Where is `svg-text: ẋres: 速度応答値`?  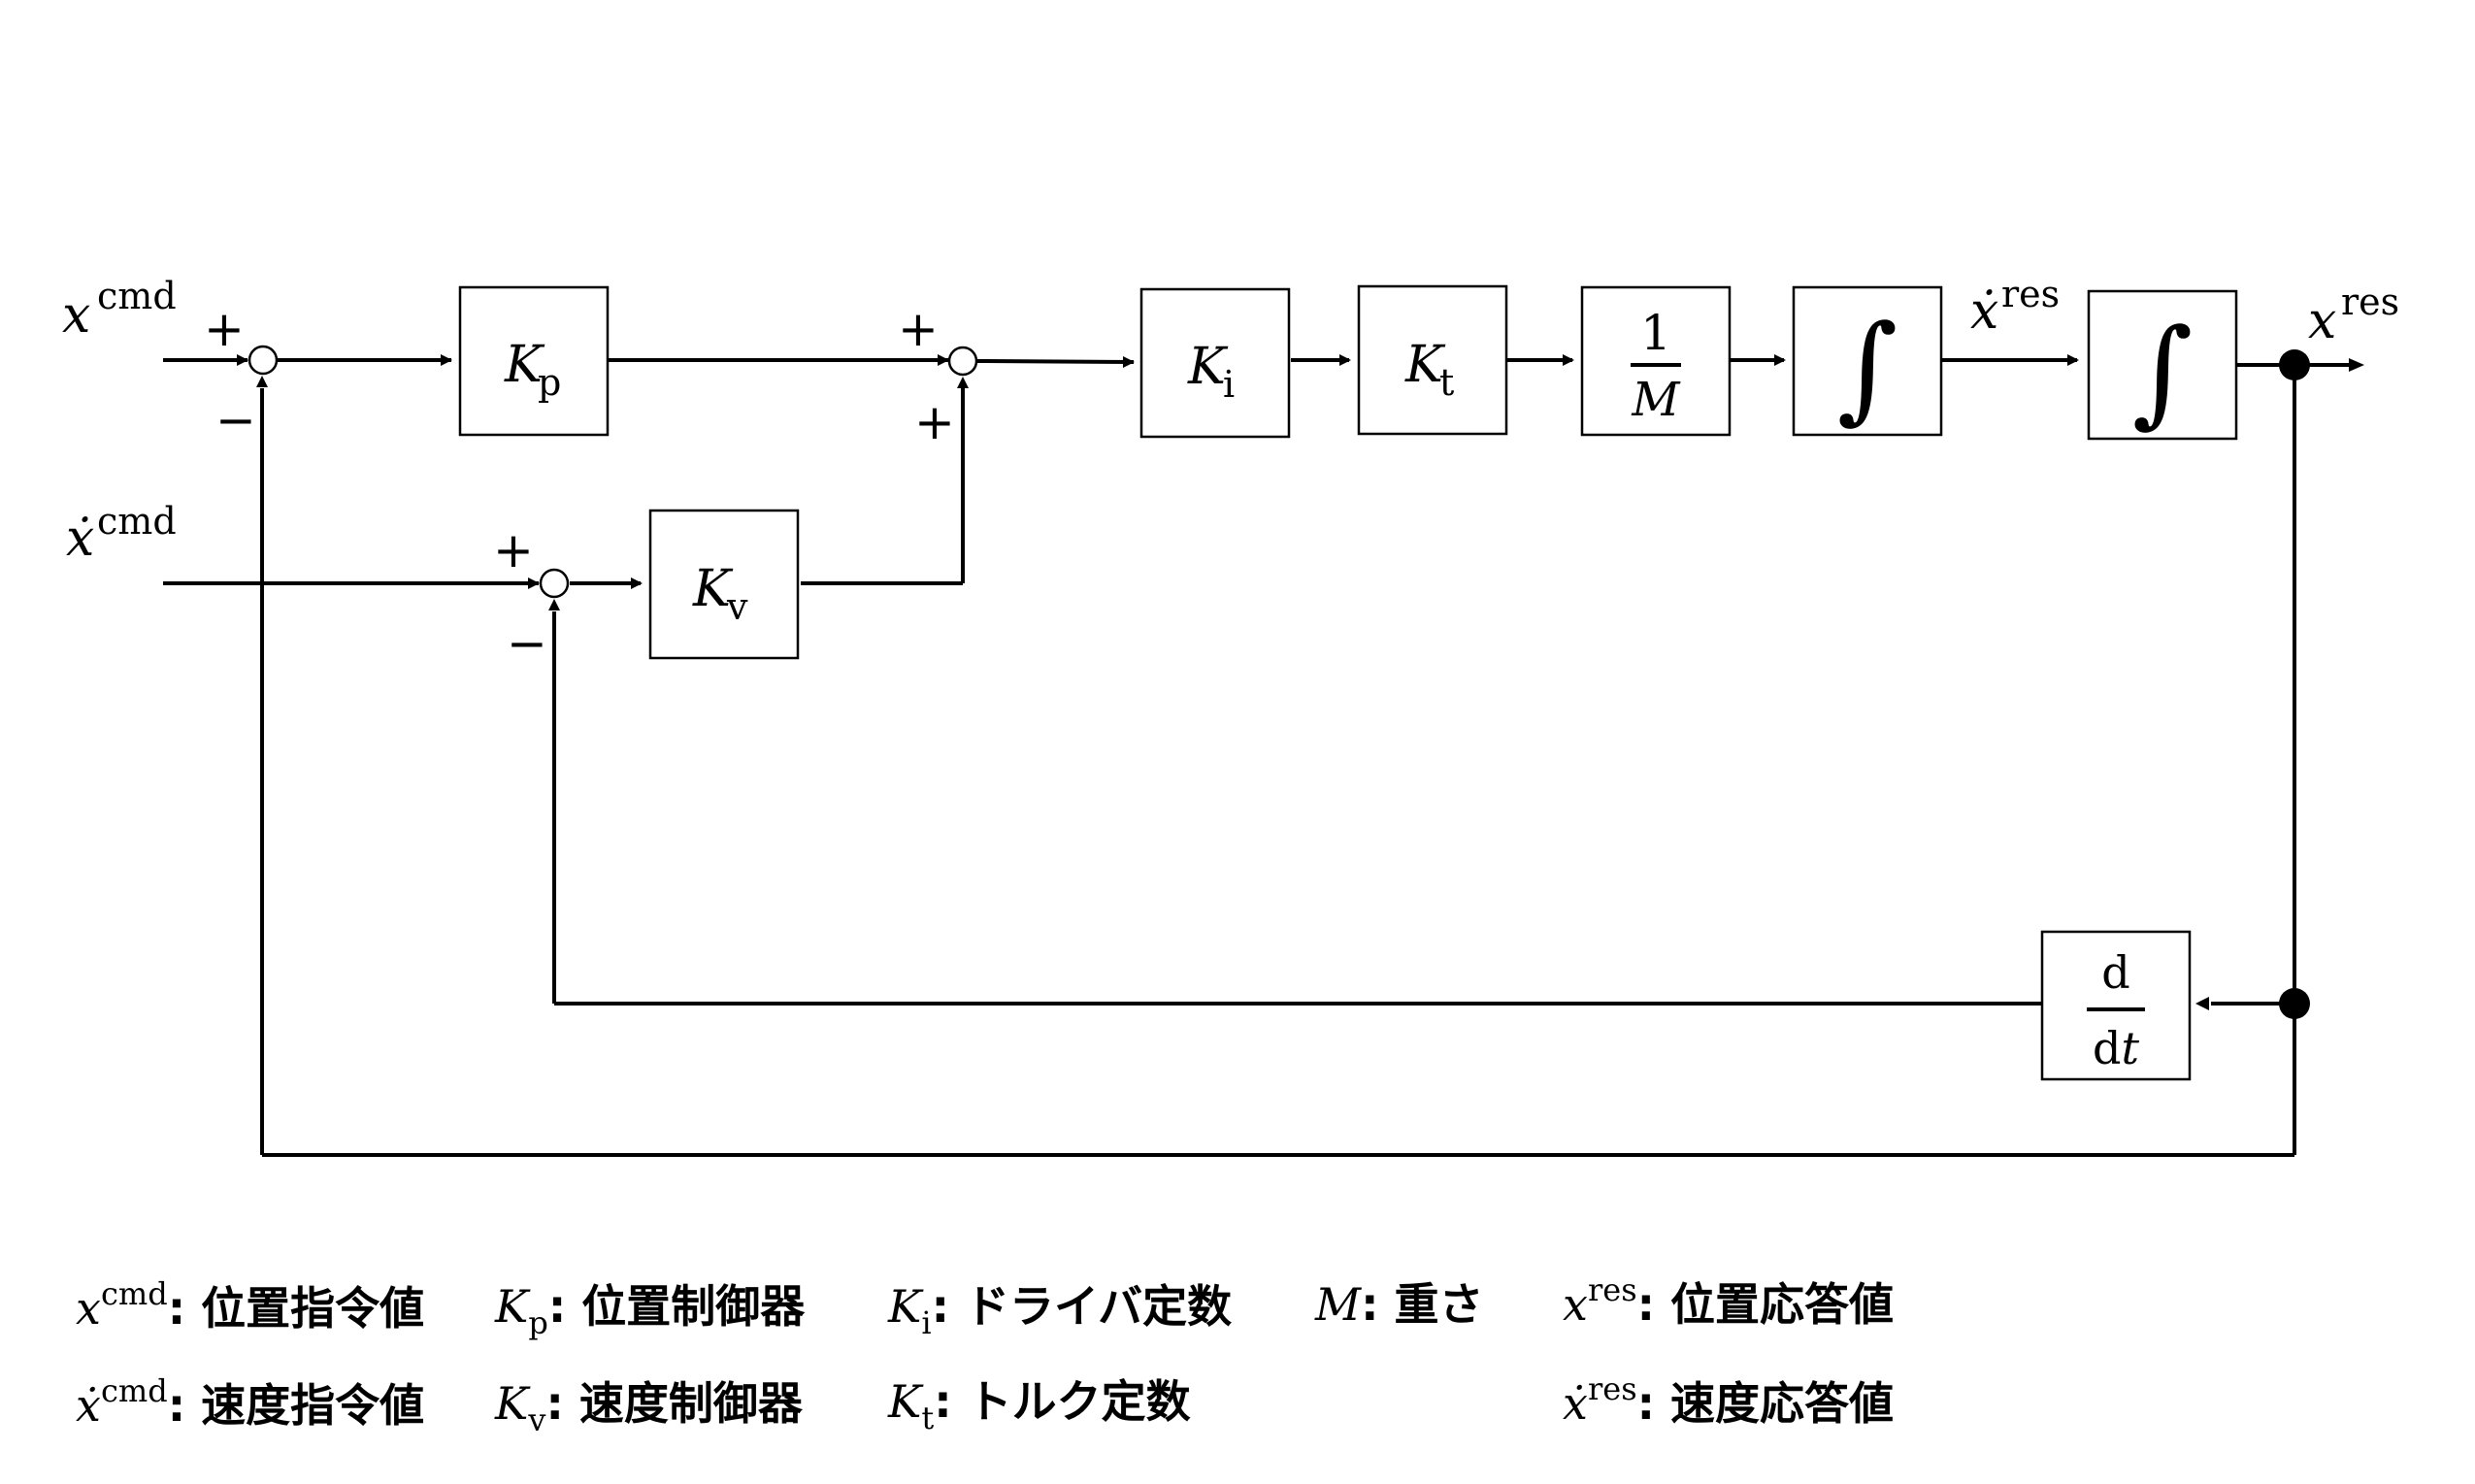 svg-text: ẋres: 速度応答値 is located at coordinates (1728, 1400).